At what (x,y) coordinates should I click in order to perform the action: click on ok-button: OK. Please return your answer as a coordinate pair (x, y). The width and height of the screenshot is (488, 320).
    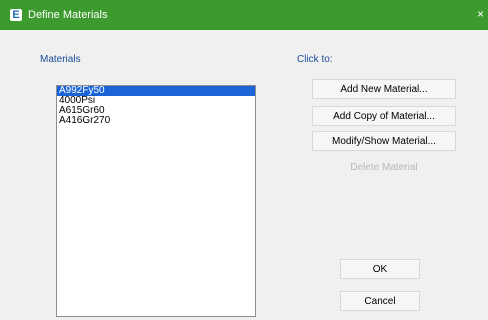
    Looking at the image, I should click on (380, 269).